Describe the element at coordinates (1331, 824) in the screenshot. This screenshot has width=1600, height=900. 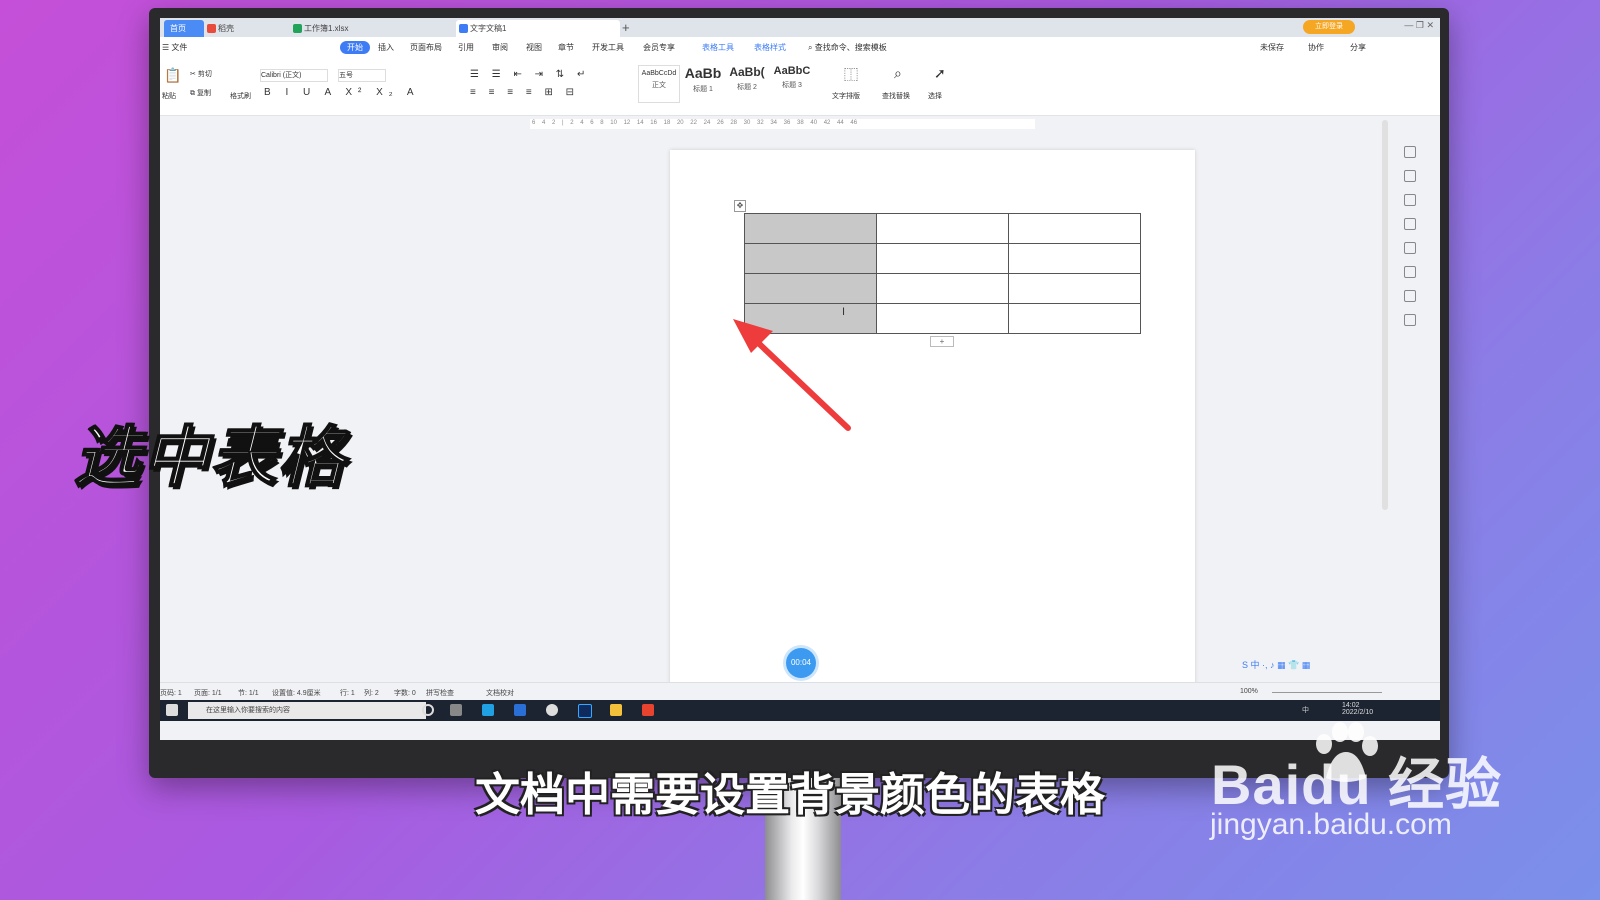
I see `watermark-url: jingyan.baidu.com` at that location.